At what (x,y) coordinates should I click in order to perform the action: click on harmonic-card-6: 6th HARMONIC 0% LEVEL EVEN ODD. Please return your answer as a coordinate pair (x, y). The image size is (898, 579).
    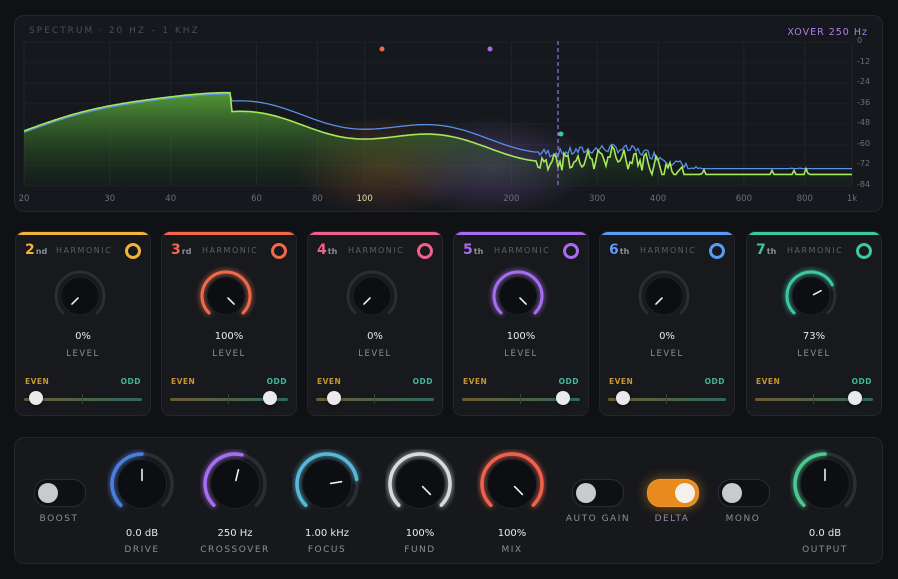
    Looking at the image, I should click on (667, 323).